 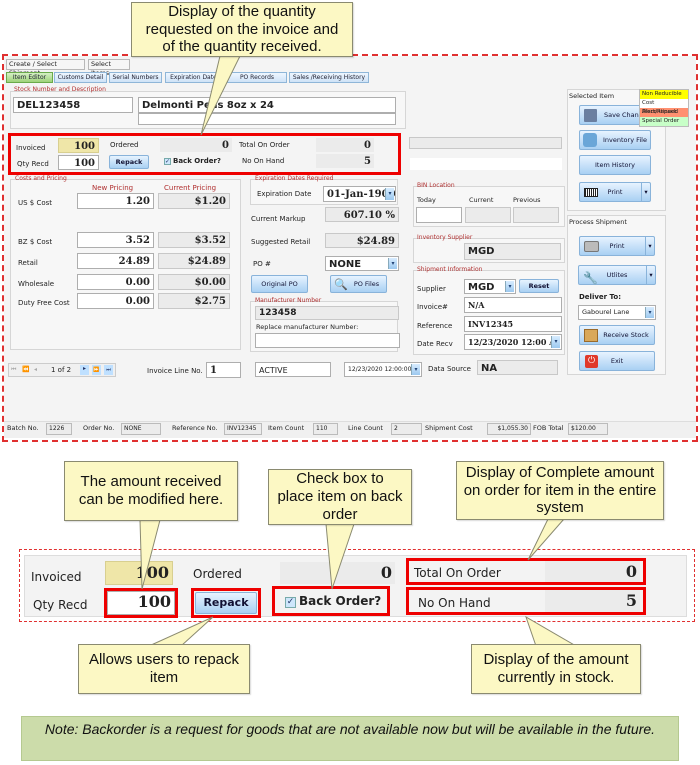 What do you see at coordinates (223, 370) in the screenshot?
I see `invoice-line-field: 1` at bounding box center [223, 370].